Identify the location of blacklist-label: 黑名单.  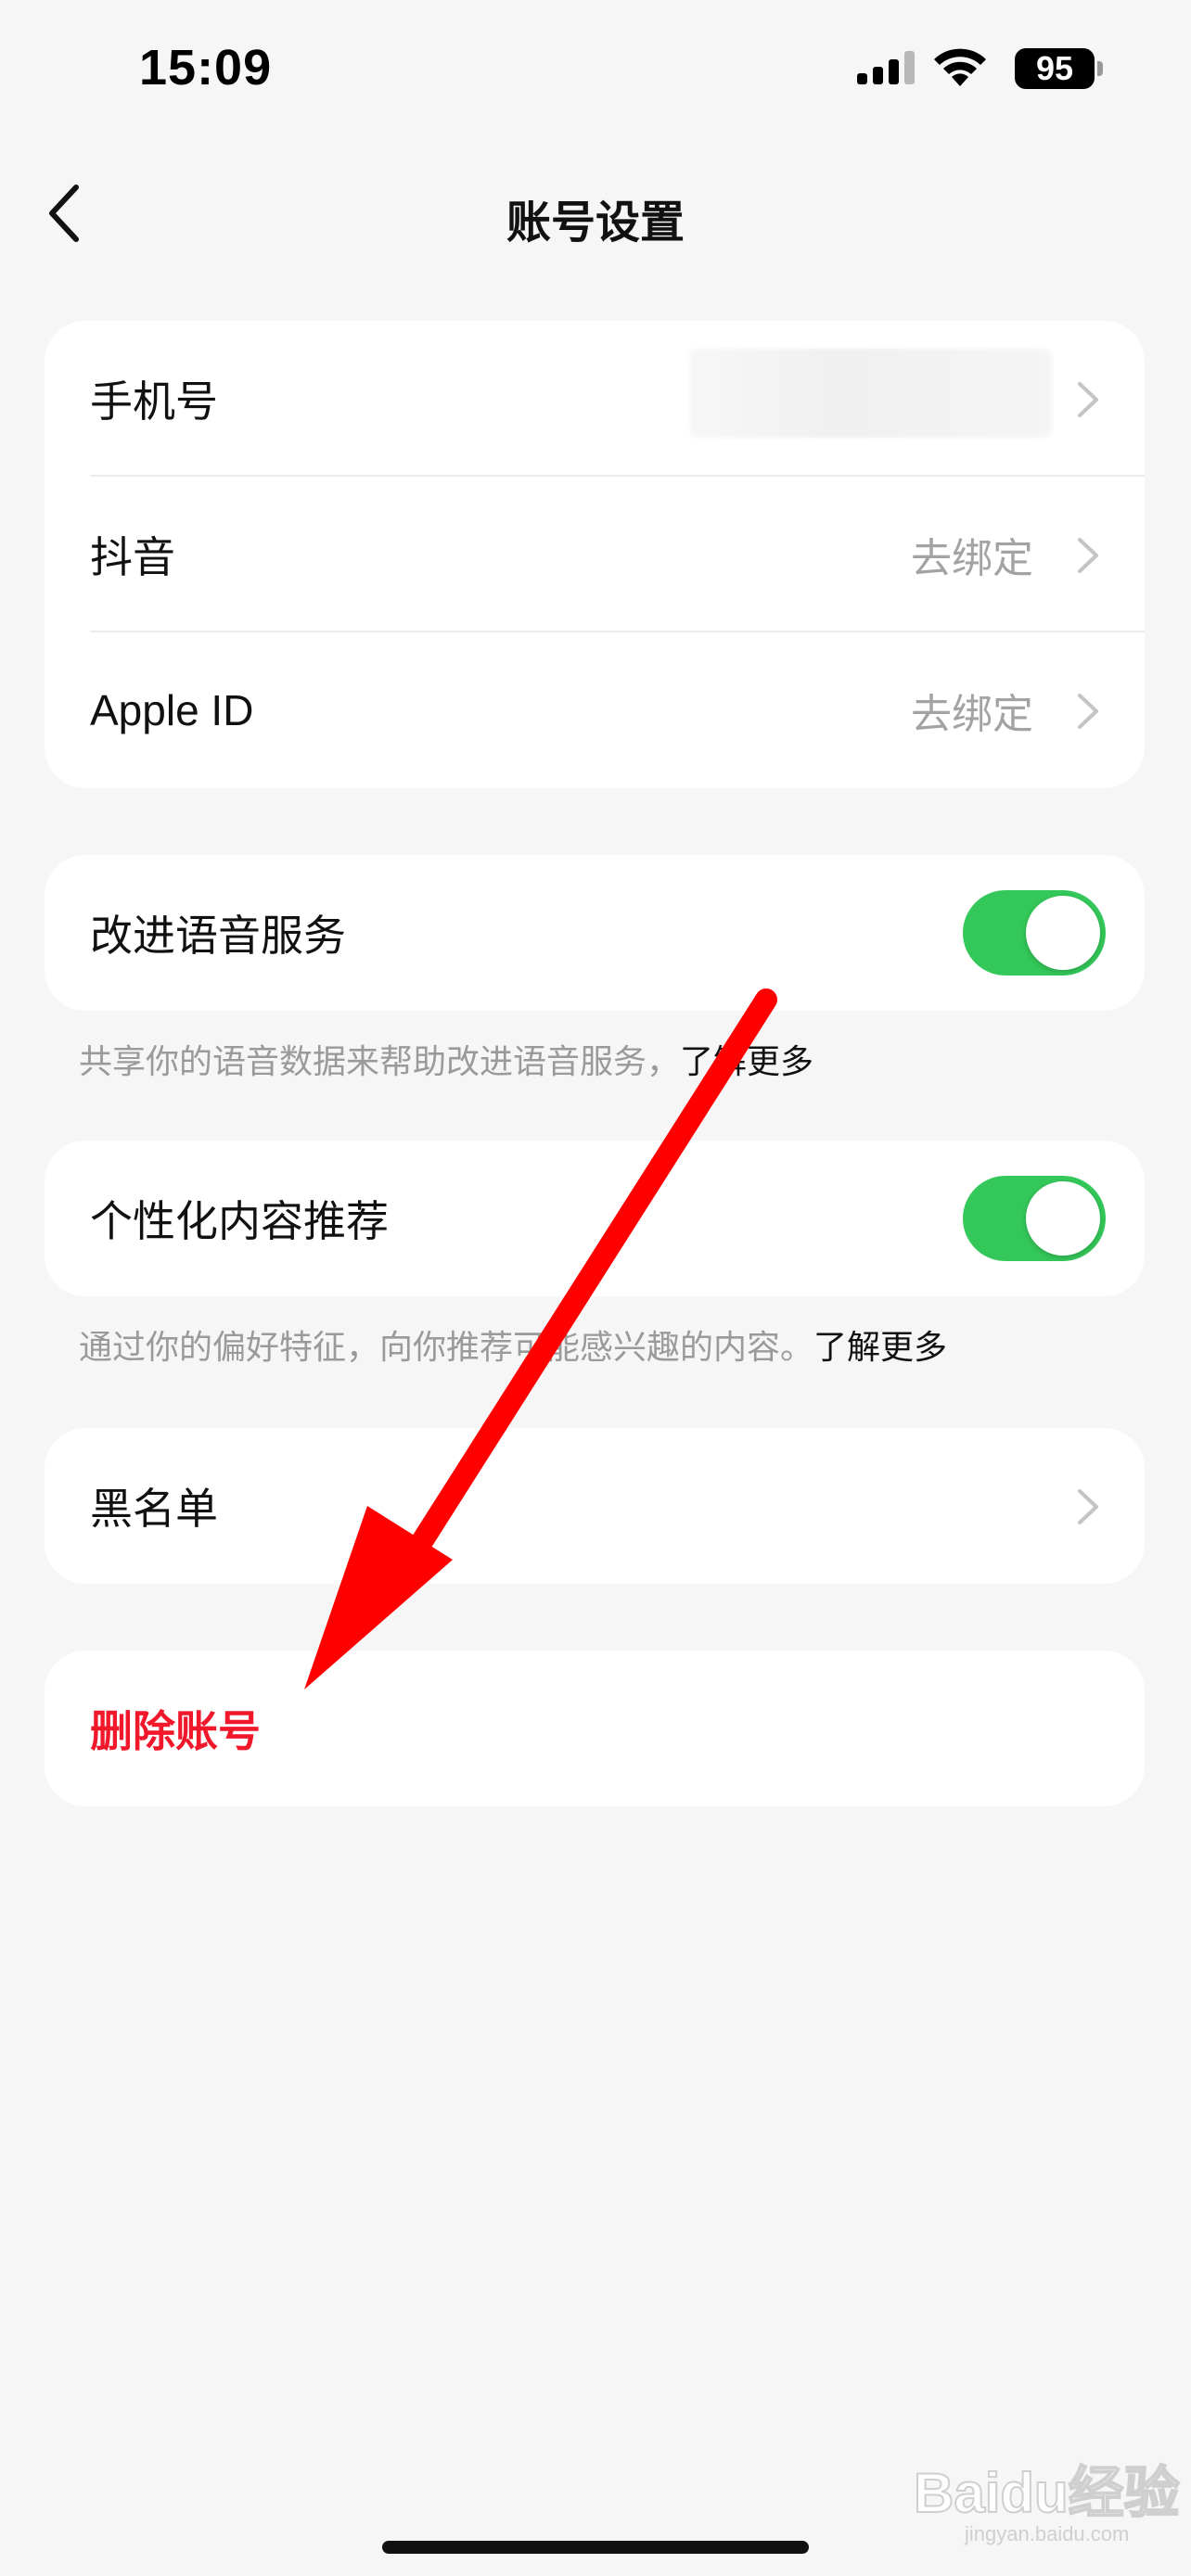
(154, 1509).